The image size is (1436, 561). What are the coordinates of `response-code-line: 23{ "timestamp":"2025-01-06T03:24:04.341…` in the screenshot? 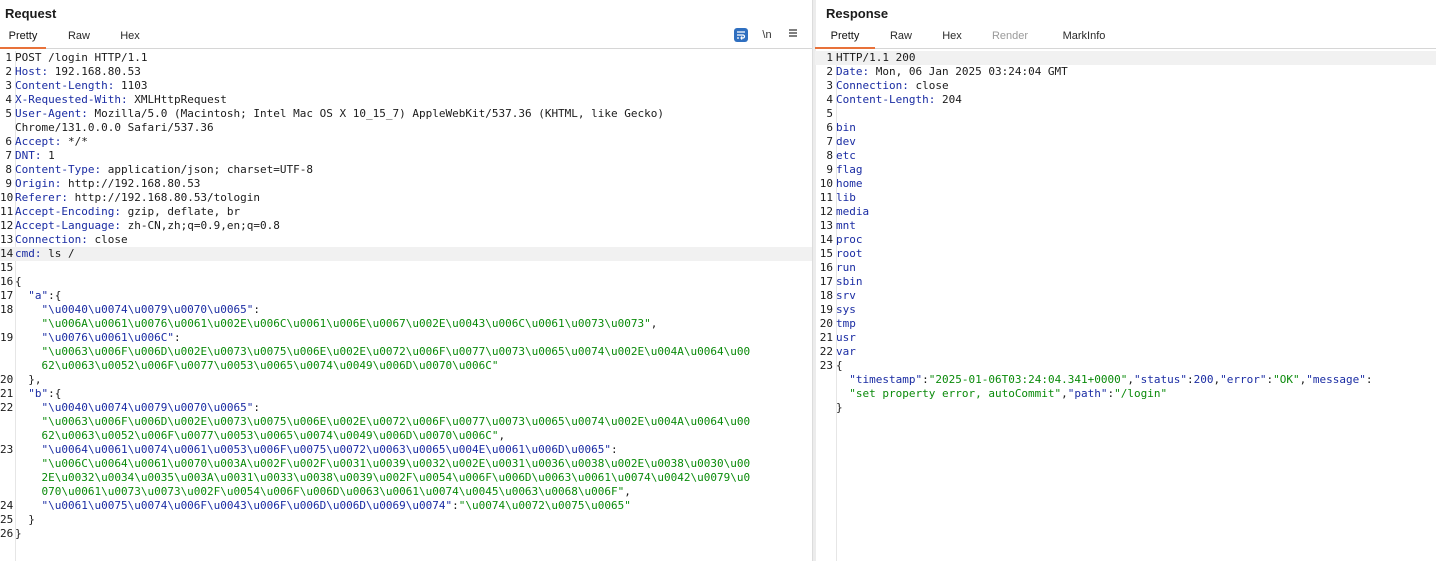 It's located at (1125, 387).